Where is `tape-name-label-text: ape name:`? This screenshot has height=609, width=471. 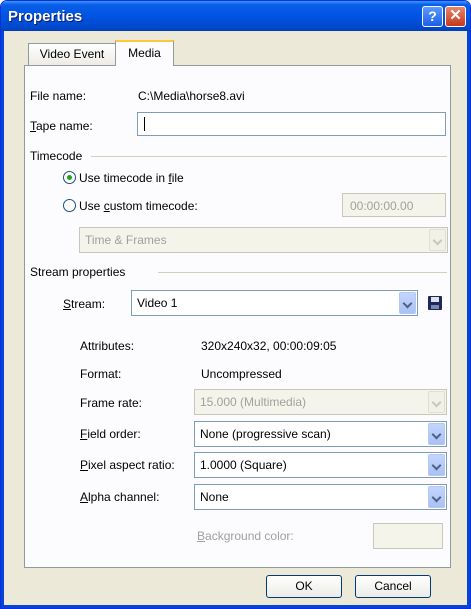 tape-name-label-text: ape name: is located at coordinates (64, 126).